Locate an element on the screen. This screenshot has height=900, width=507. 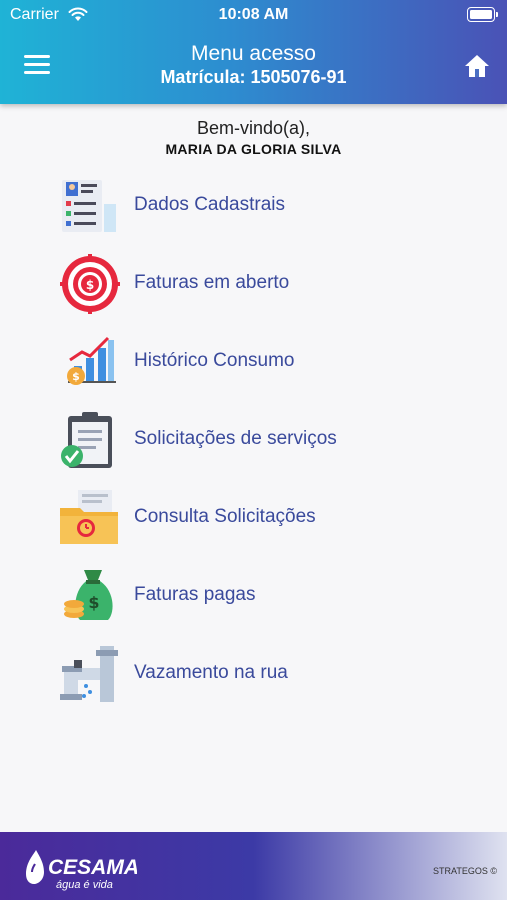
menu-item-dados-cadastrais: Dados Cadastrais is located at coordinates (256, 206).